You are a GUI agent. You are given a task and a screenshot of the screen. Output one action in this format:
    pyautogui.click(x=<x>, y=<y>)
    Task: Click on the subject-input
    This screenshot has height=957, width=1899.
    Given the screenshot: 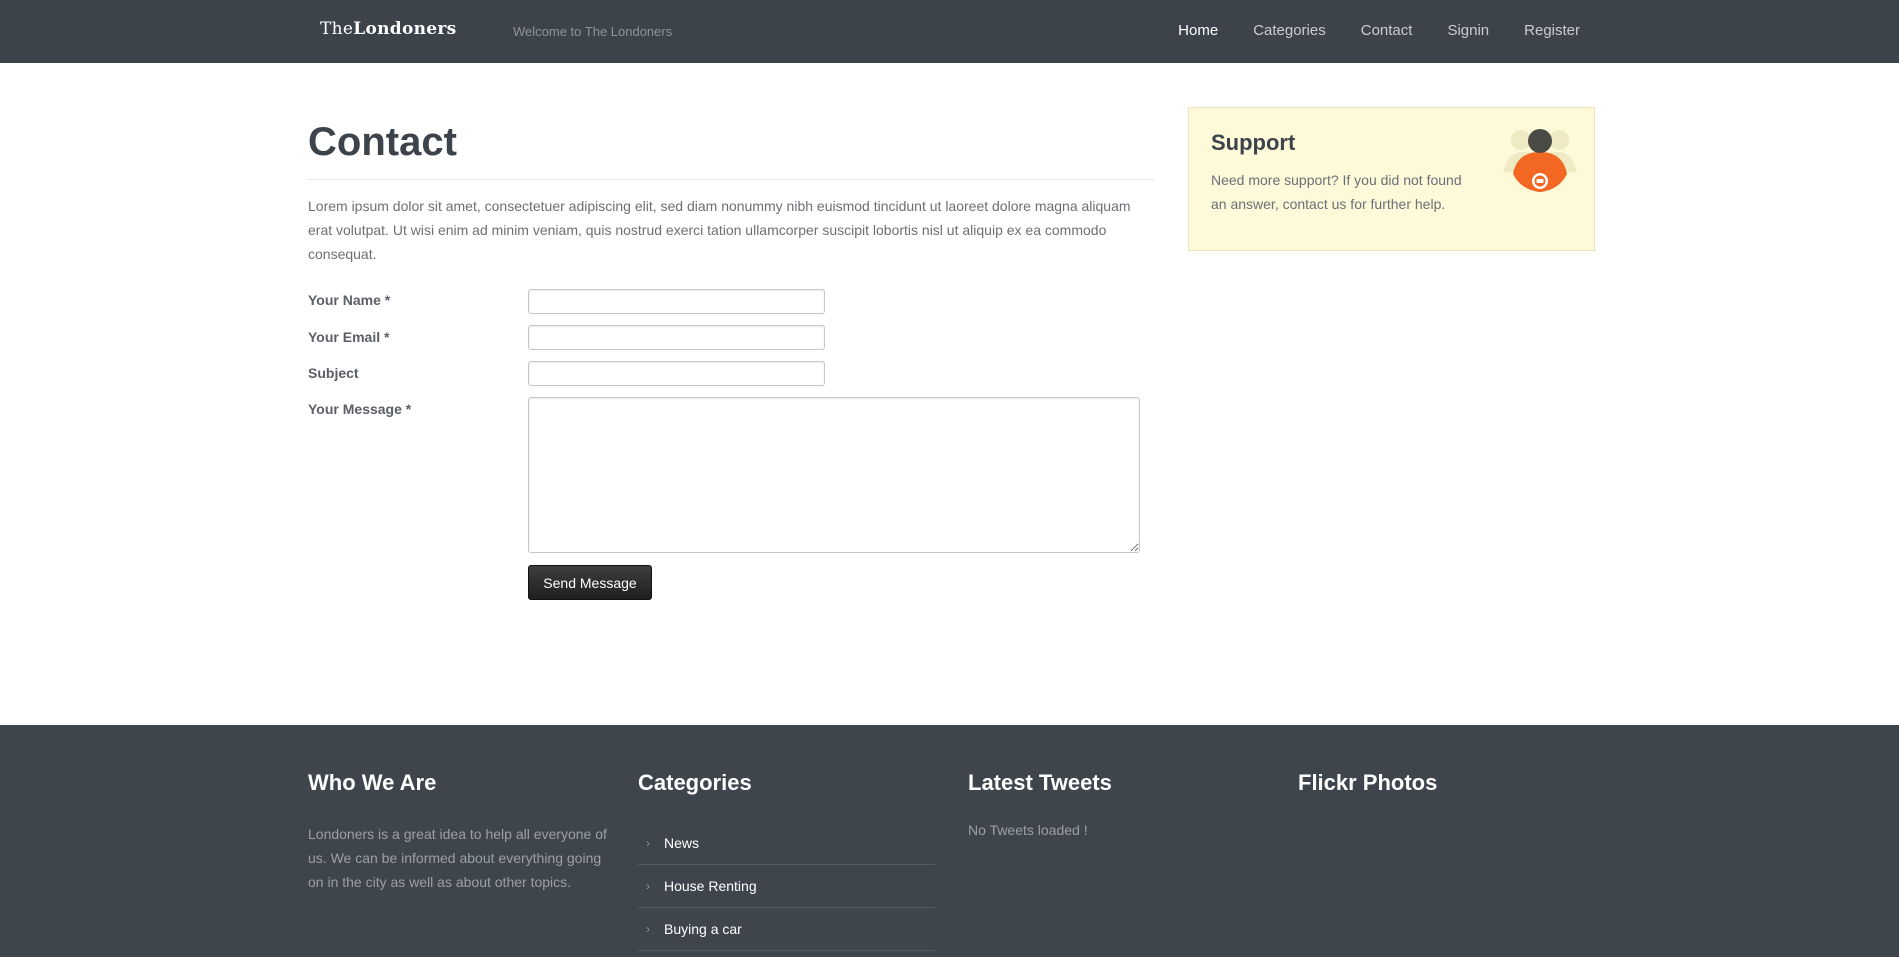 What is the action you would take?
    pyautogui.click(x=676, y=373)
    